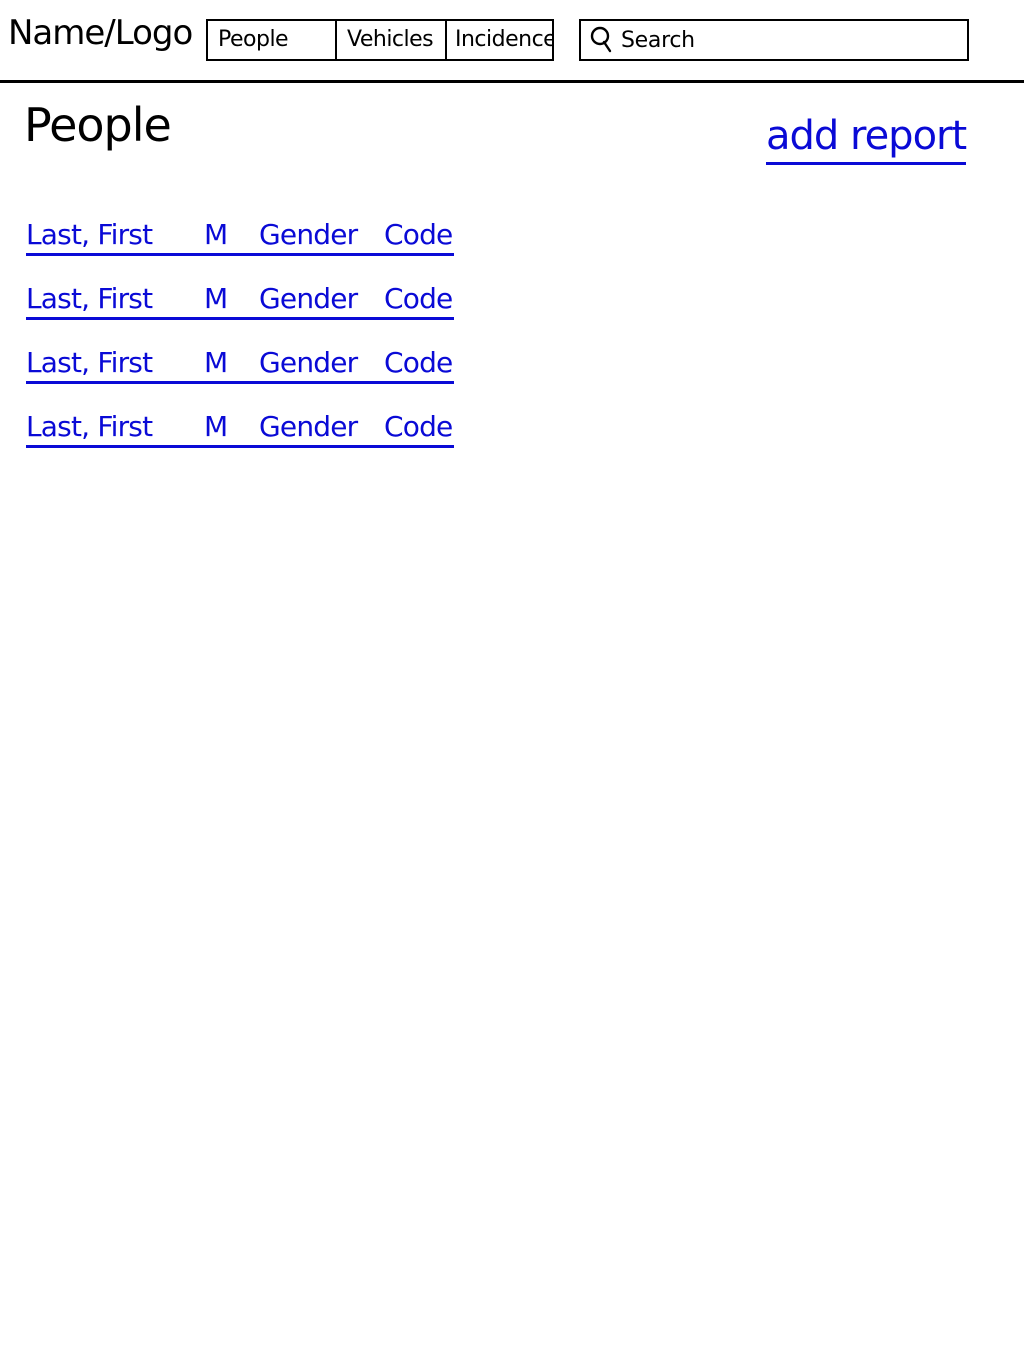 This screenshot has height=1366, width=1024. I want to click on search-placeholder: Search, so click(658, 40).